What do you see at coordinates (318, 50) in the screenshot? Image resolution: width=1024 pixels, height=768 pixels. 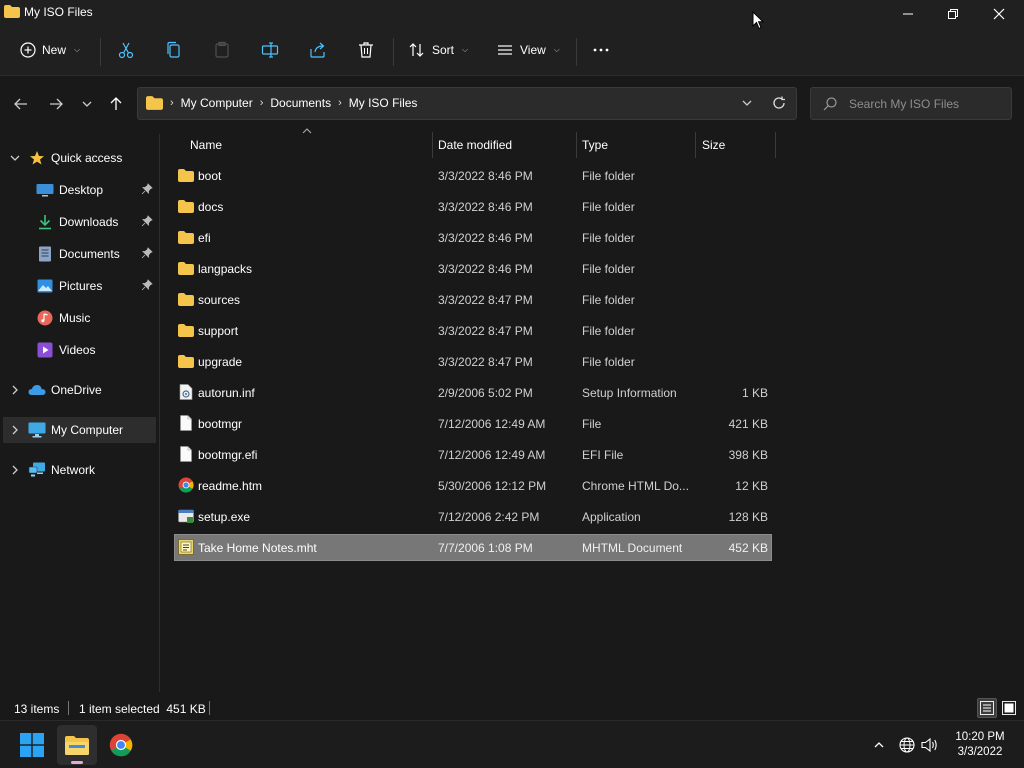 I see `share-button` at bounding box center [318, 50].